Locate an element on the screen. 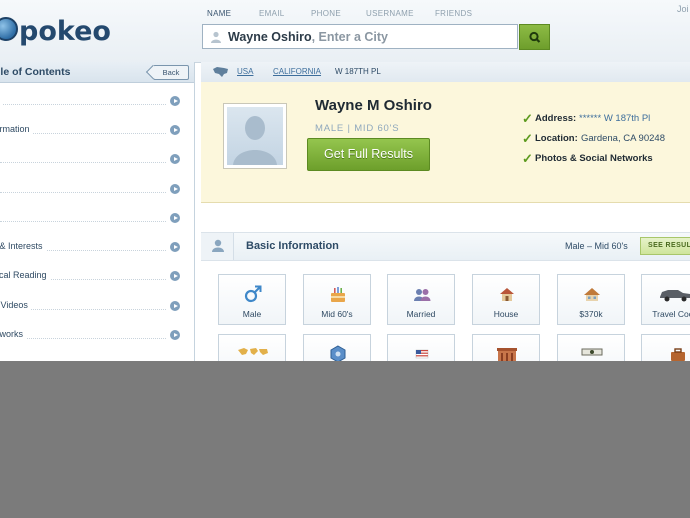 This screenshot has width=690, height=518. house-icon is located at coordinates (507, 294).